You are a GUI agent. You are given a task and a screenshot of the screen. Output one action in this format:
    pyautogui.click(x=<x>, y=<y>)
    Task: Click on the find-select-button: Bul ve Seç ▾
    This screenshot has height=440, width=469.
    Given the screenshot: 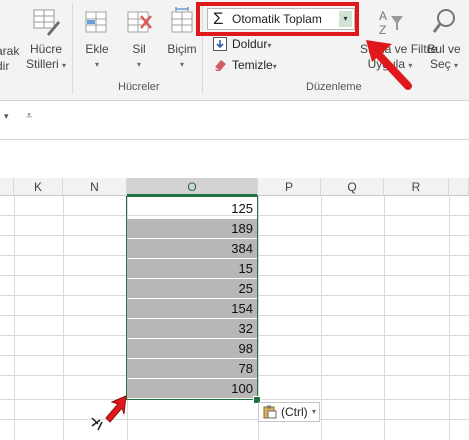 What is the action you would take?
    pyautogui.click(x=444, y=39)
    